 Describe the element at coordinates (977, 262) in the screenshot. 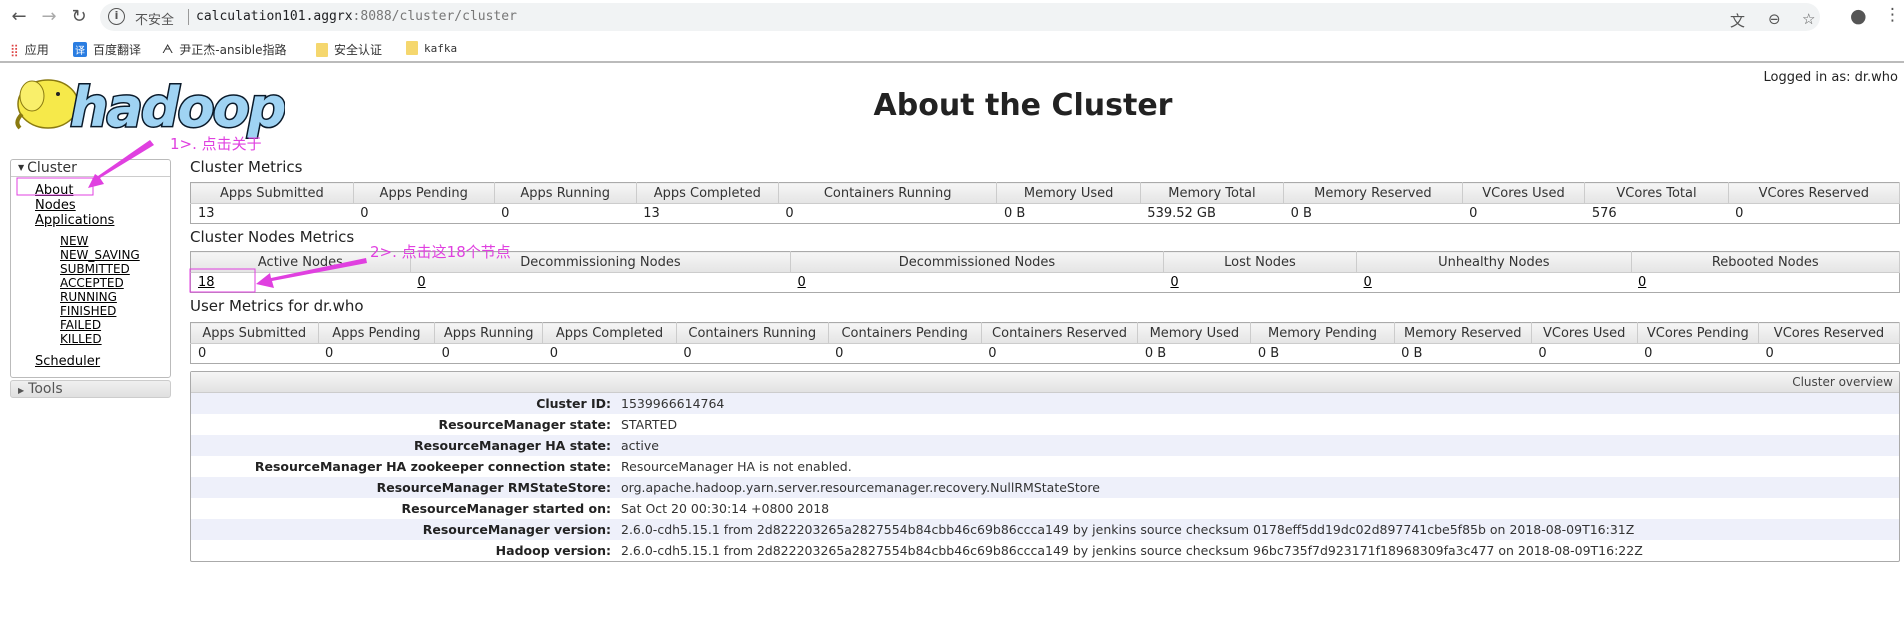

I see `column-header: Decommissioned Nodes` at that location.